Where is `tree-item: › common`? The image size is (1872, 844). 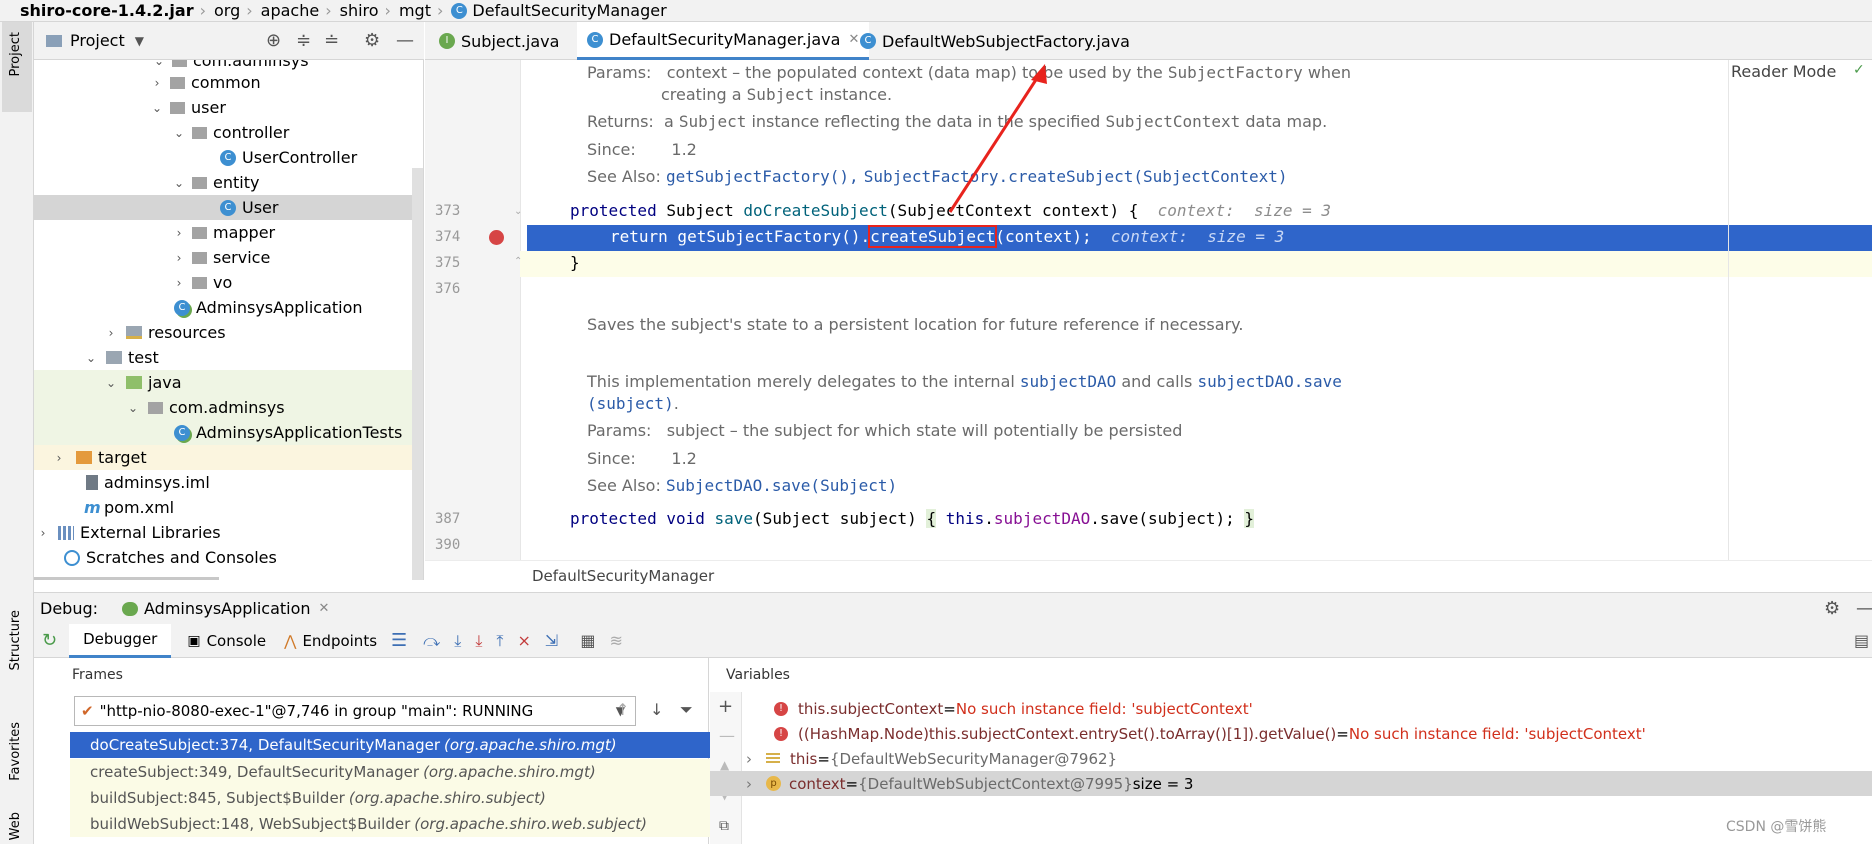
tree-item: › common is located at coordinates (228, 82).